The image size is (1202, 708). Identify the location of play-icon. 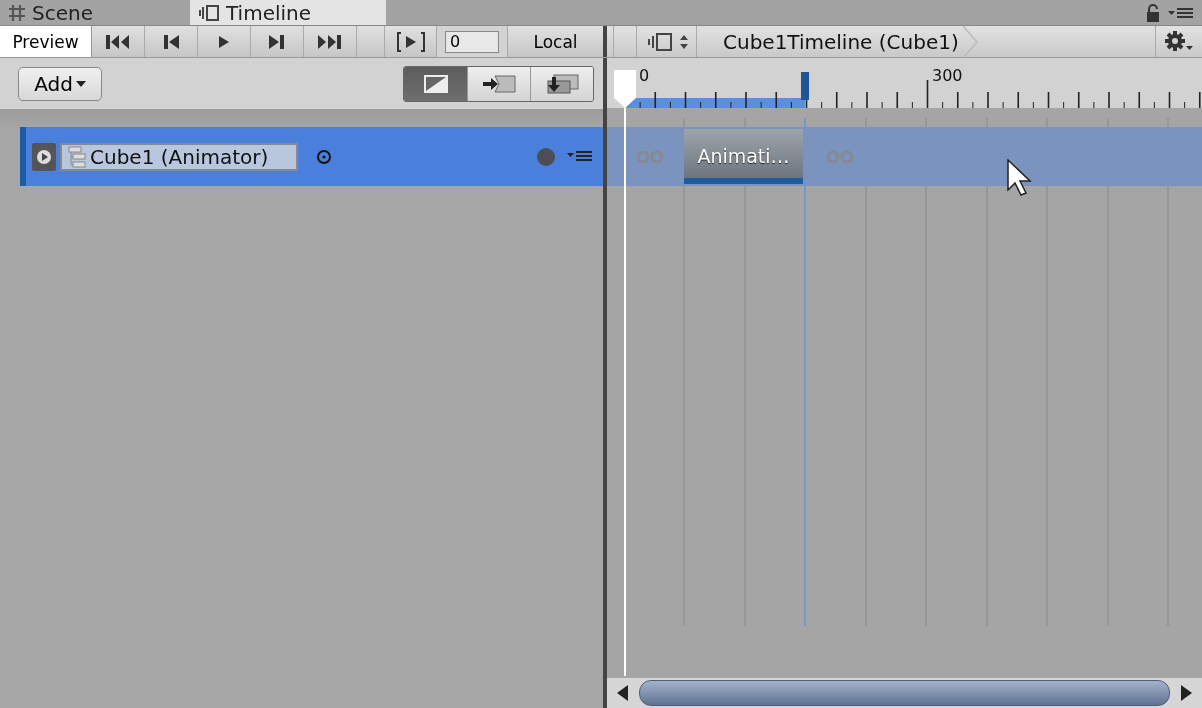
(44, 156).